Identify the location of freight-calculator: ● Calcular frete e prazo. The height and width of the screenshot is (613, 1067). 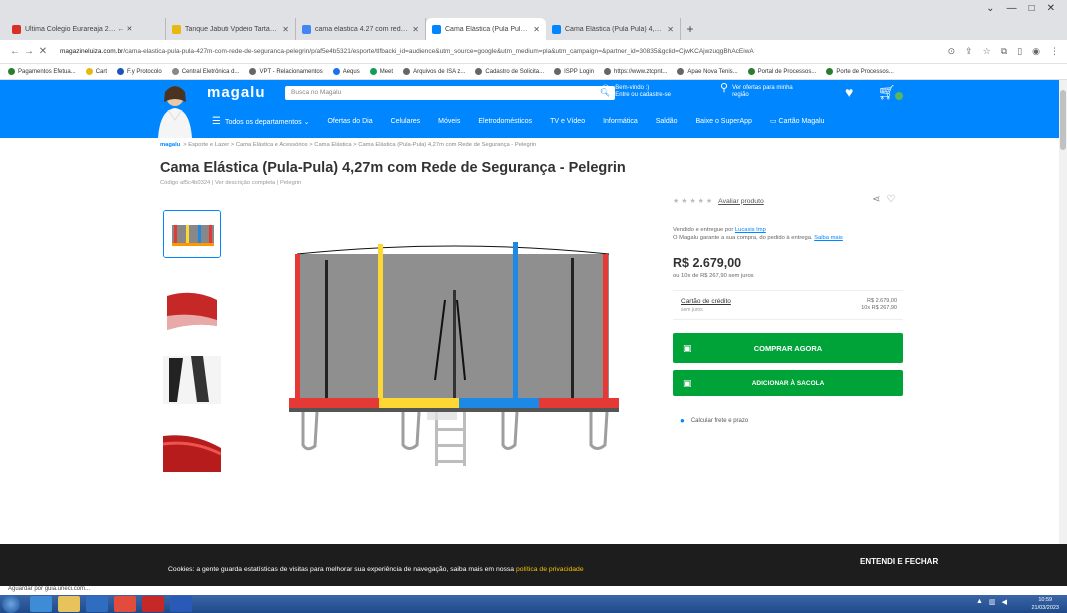
(714, 420).